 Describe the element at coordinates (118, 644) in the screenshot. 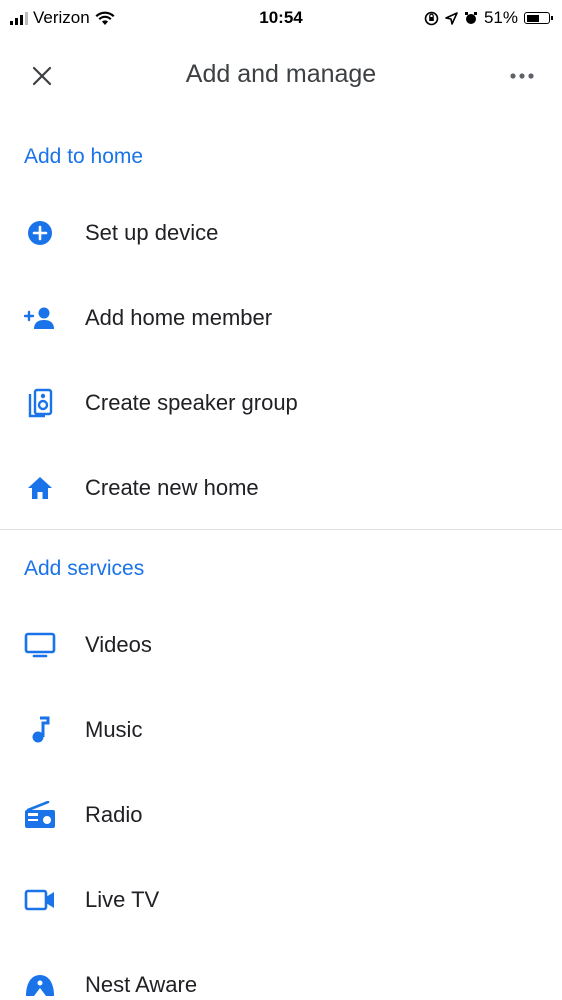

I see `list-item-label: Videos` at that location.